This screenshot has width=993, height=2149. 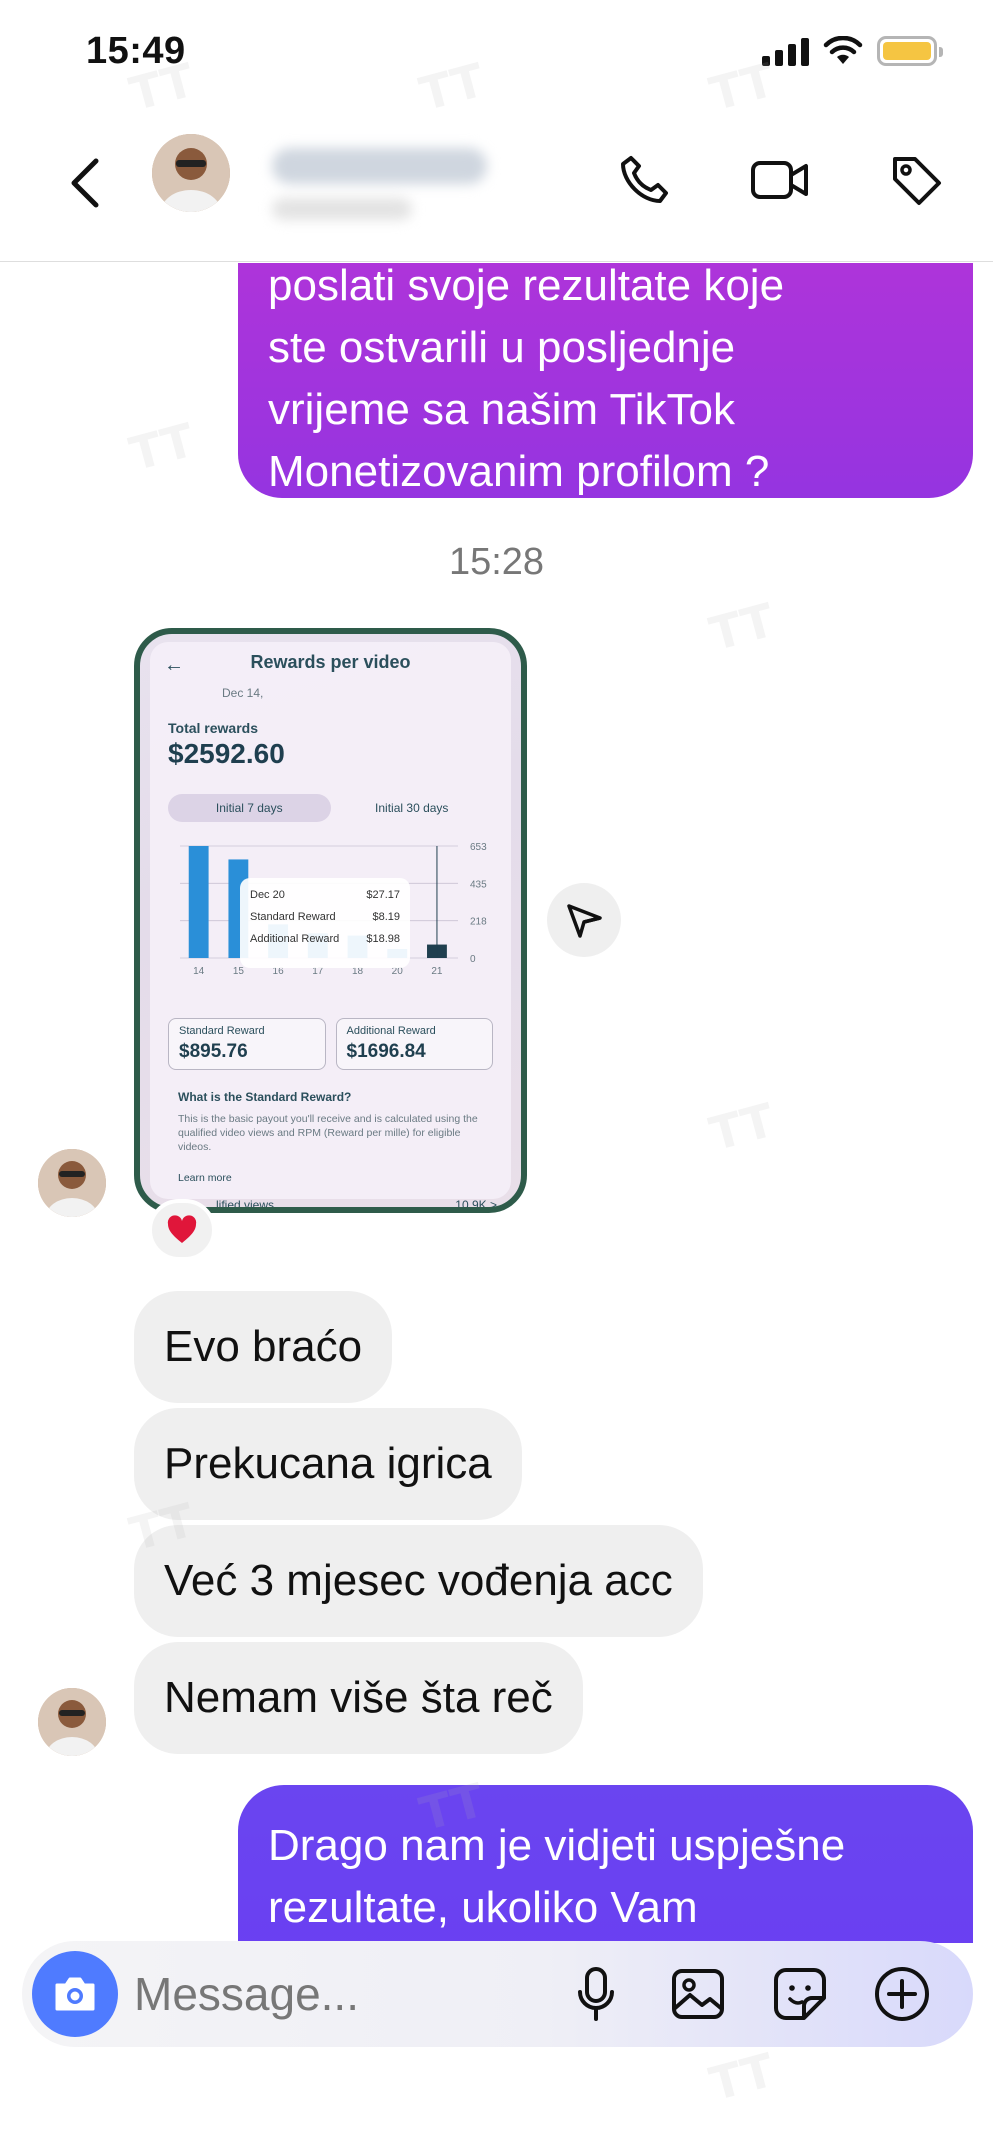 I want to click on cellular-signal-icon, so click(x=785, y=51).